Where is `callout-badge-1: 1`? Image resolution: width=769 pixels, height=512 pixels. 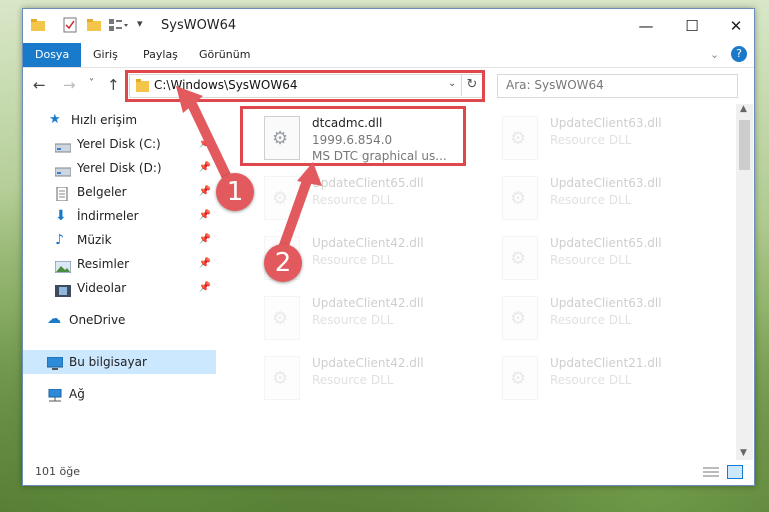
callout-badge-1: 1 is located at coordinates (235, 192).